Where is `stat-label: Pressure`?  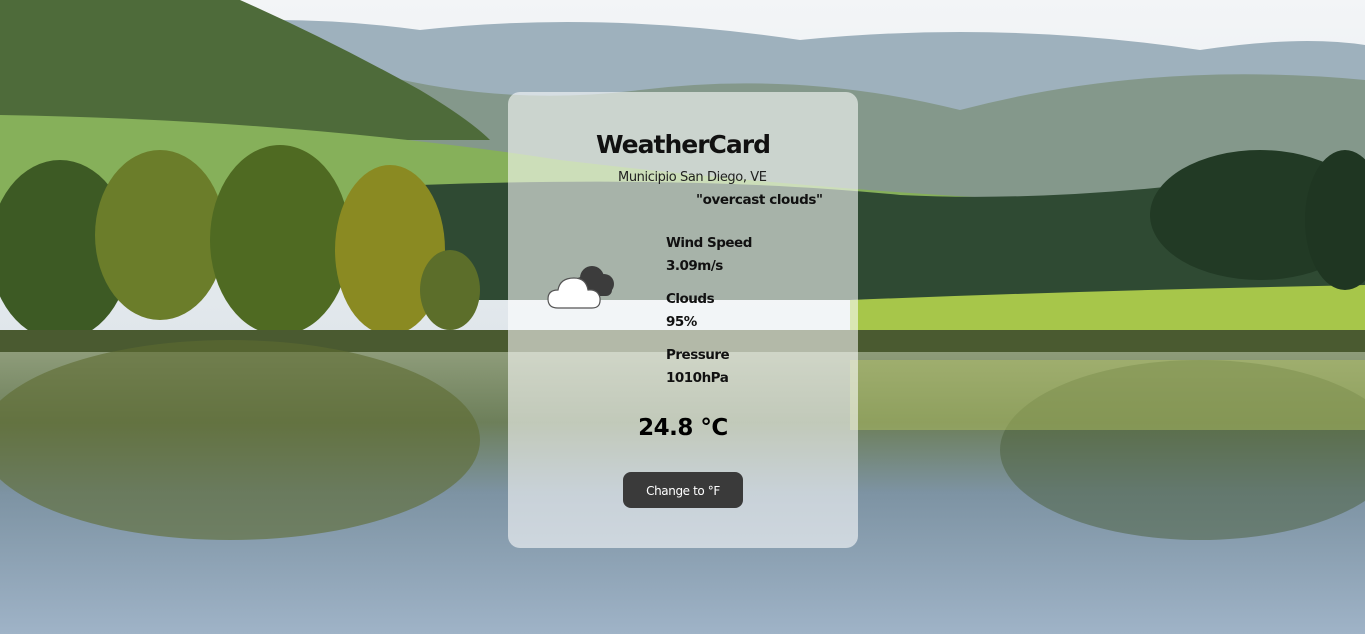
stat-label: Pressure is located at coordinates (698, 355).